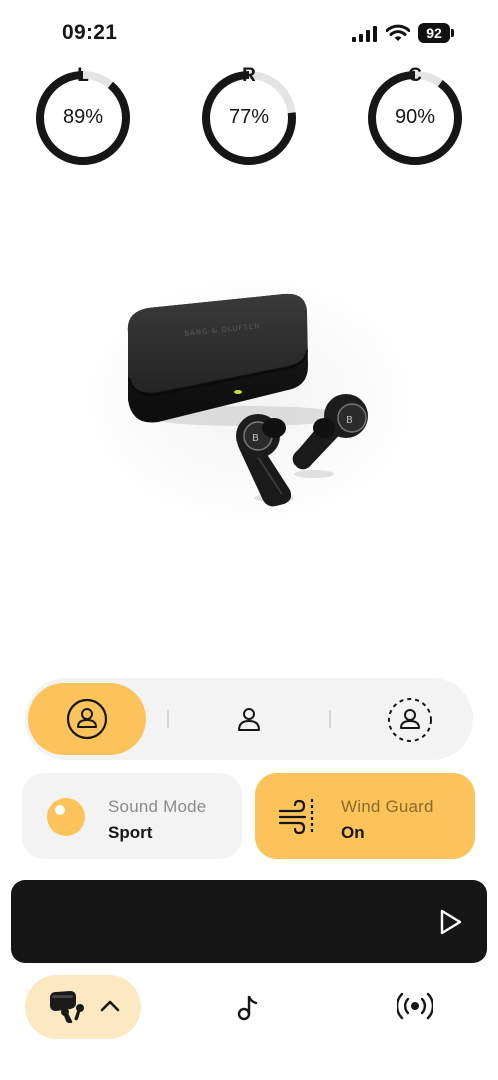  Describe the element at coordinates (248, 1007) in the screenshot. I see `music-note-icon` at that location.